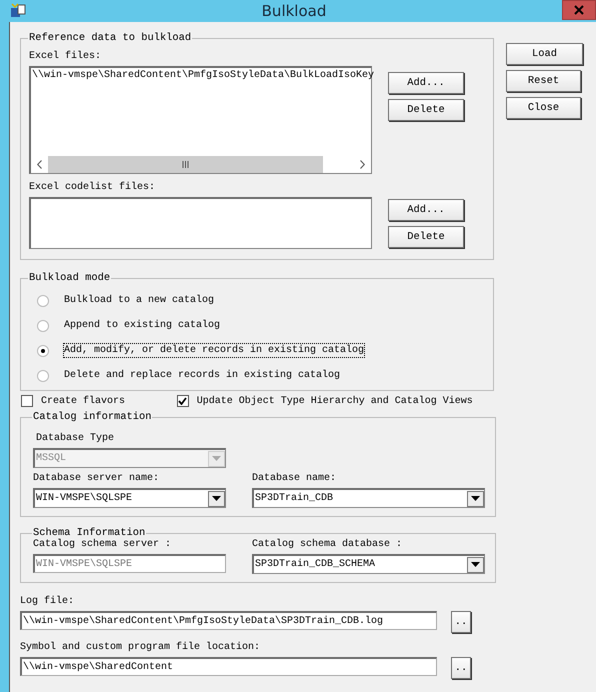  I want to click on path-field: \\win-vmspe\SharedContent, so click(228, 666).